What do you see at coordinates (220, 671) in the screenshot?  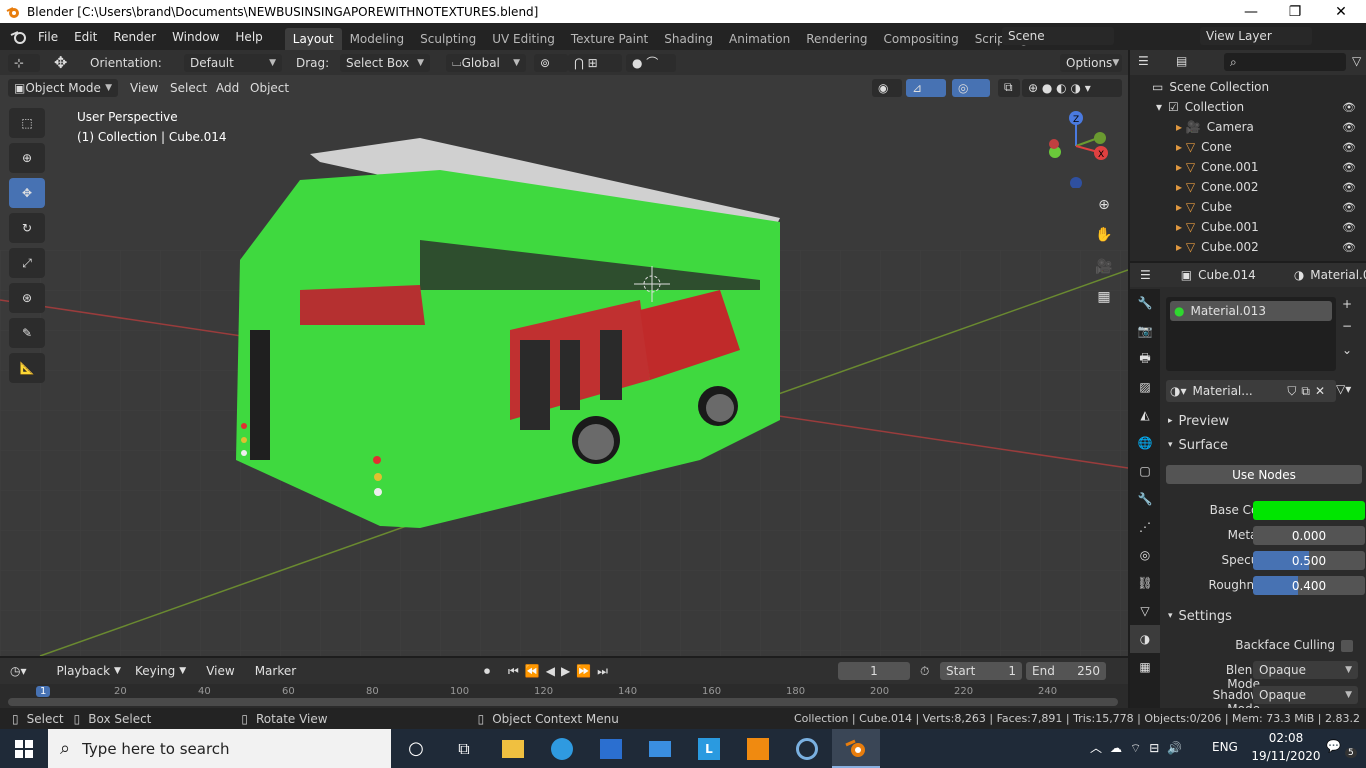 I see `timeline-view-menu: View` at bounding box center [220, 671].